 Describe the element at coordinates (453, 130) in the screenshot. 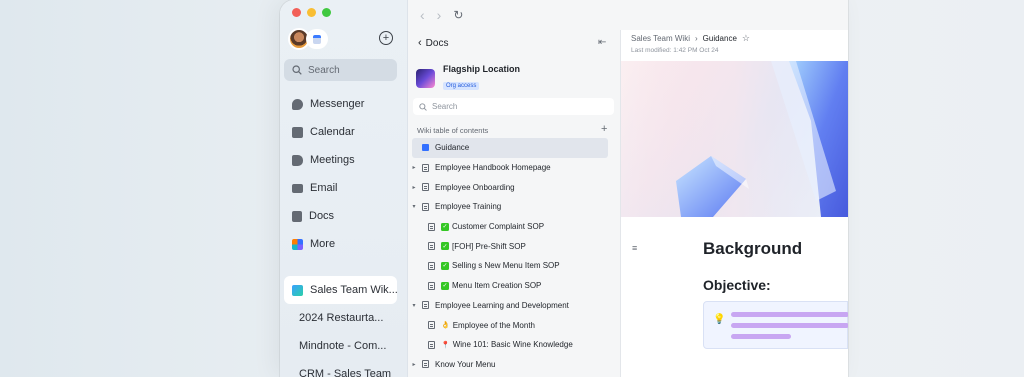

I see `toc-heading: Wiki table of contents` at that location.